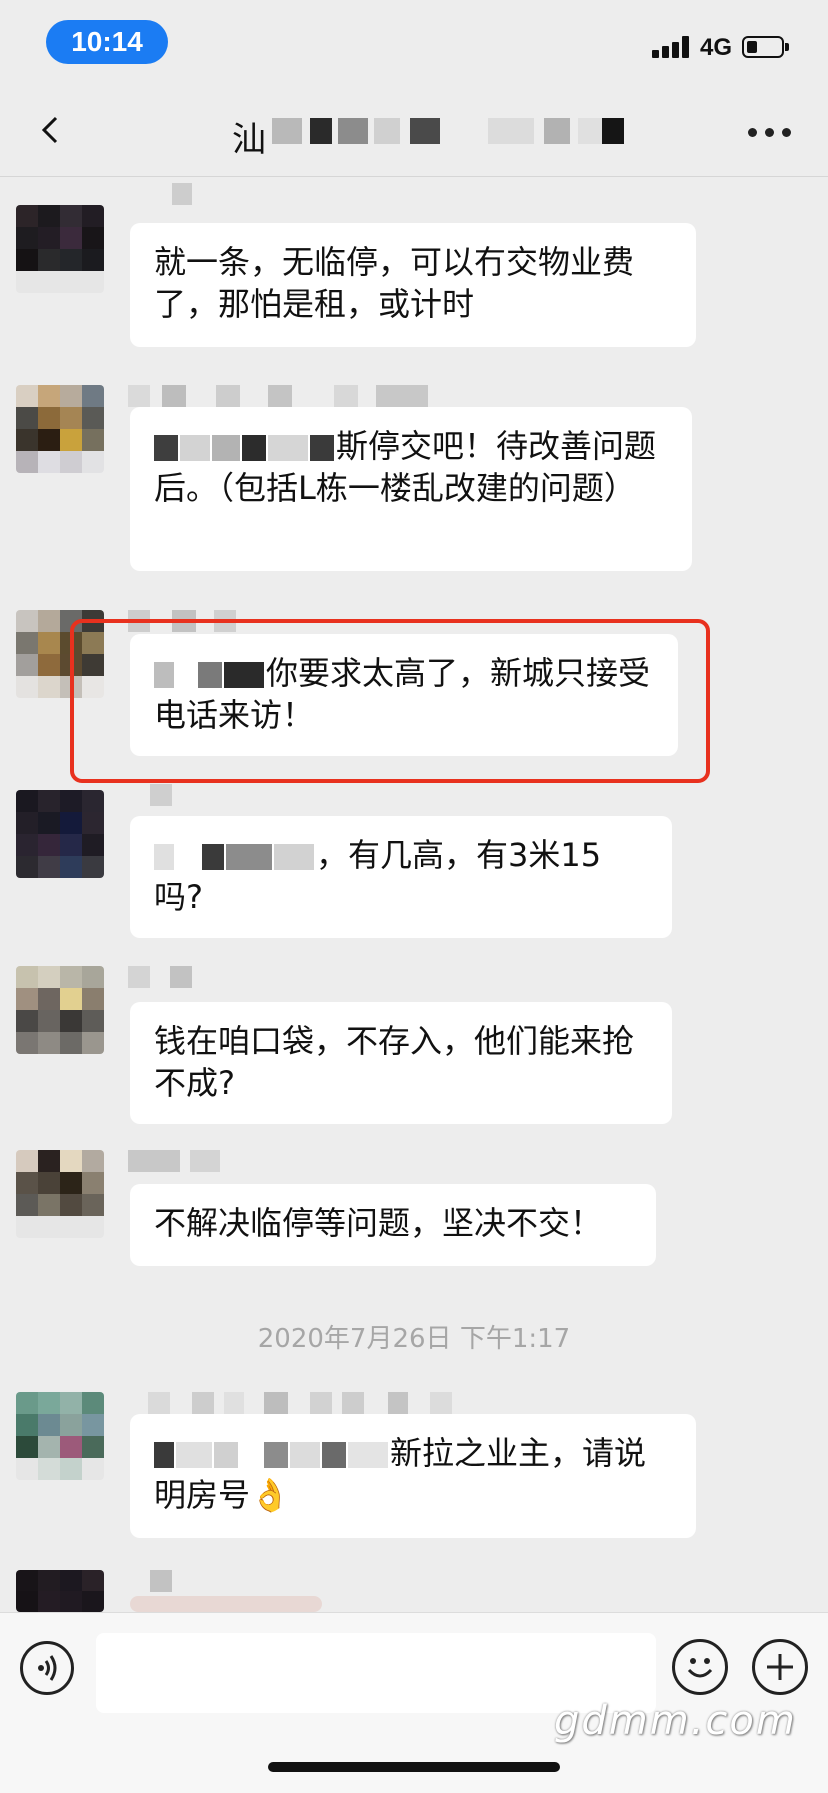 This screenshot has height=1793, width=828. What do you see at coordinates (390, 701) in the screenshot?
I see `highlight-annotation` at bounding box center [390, 701].